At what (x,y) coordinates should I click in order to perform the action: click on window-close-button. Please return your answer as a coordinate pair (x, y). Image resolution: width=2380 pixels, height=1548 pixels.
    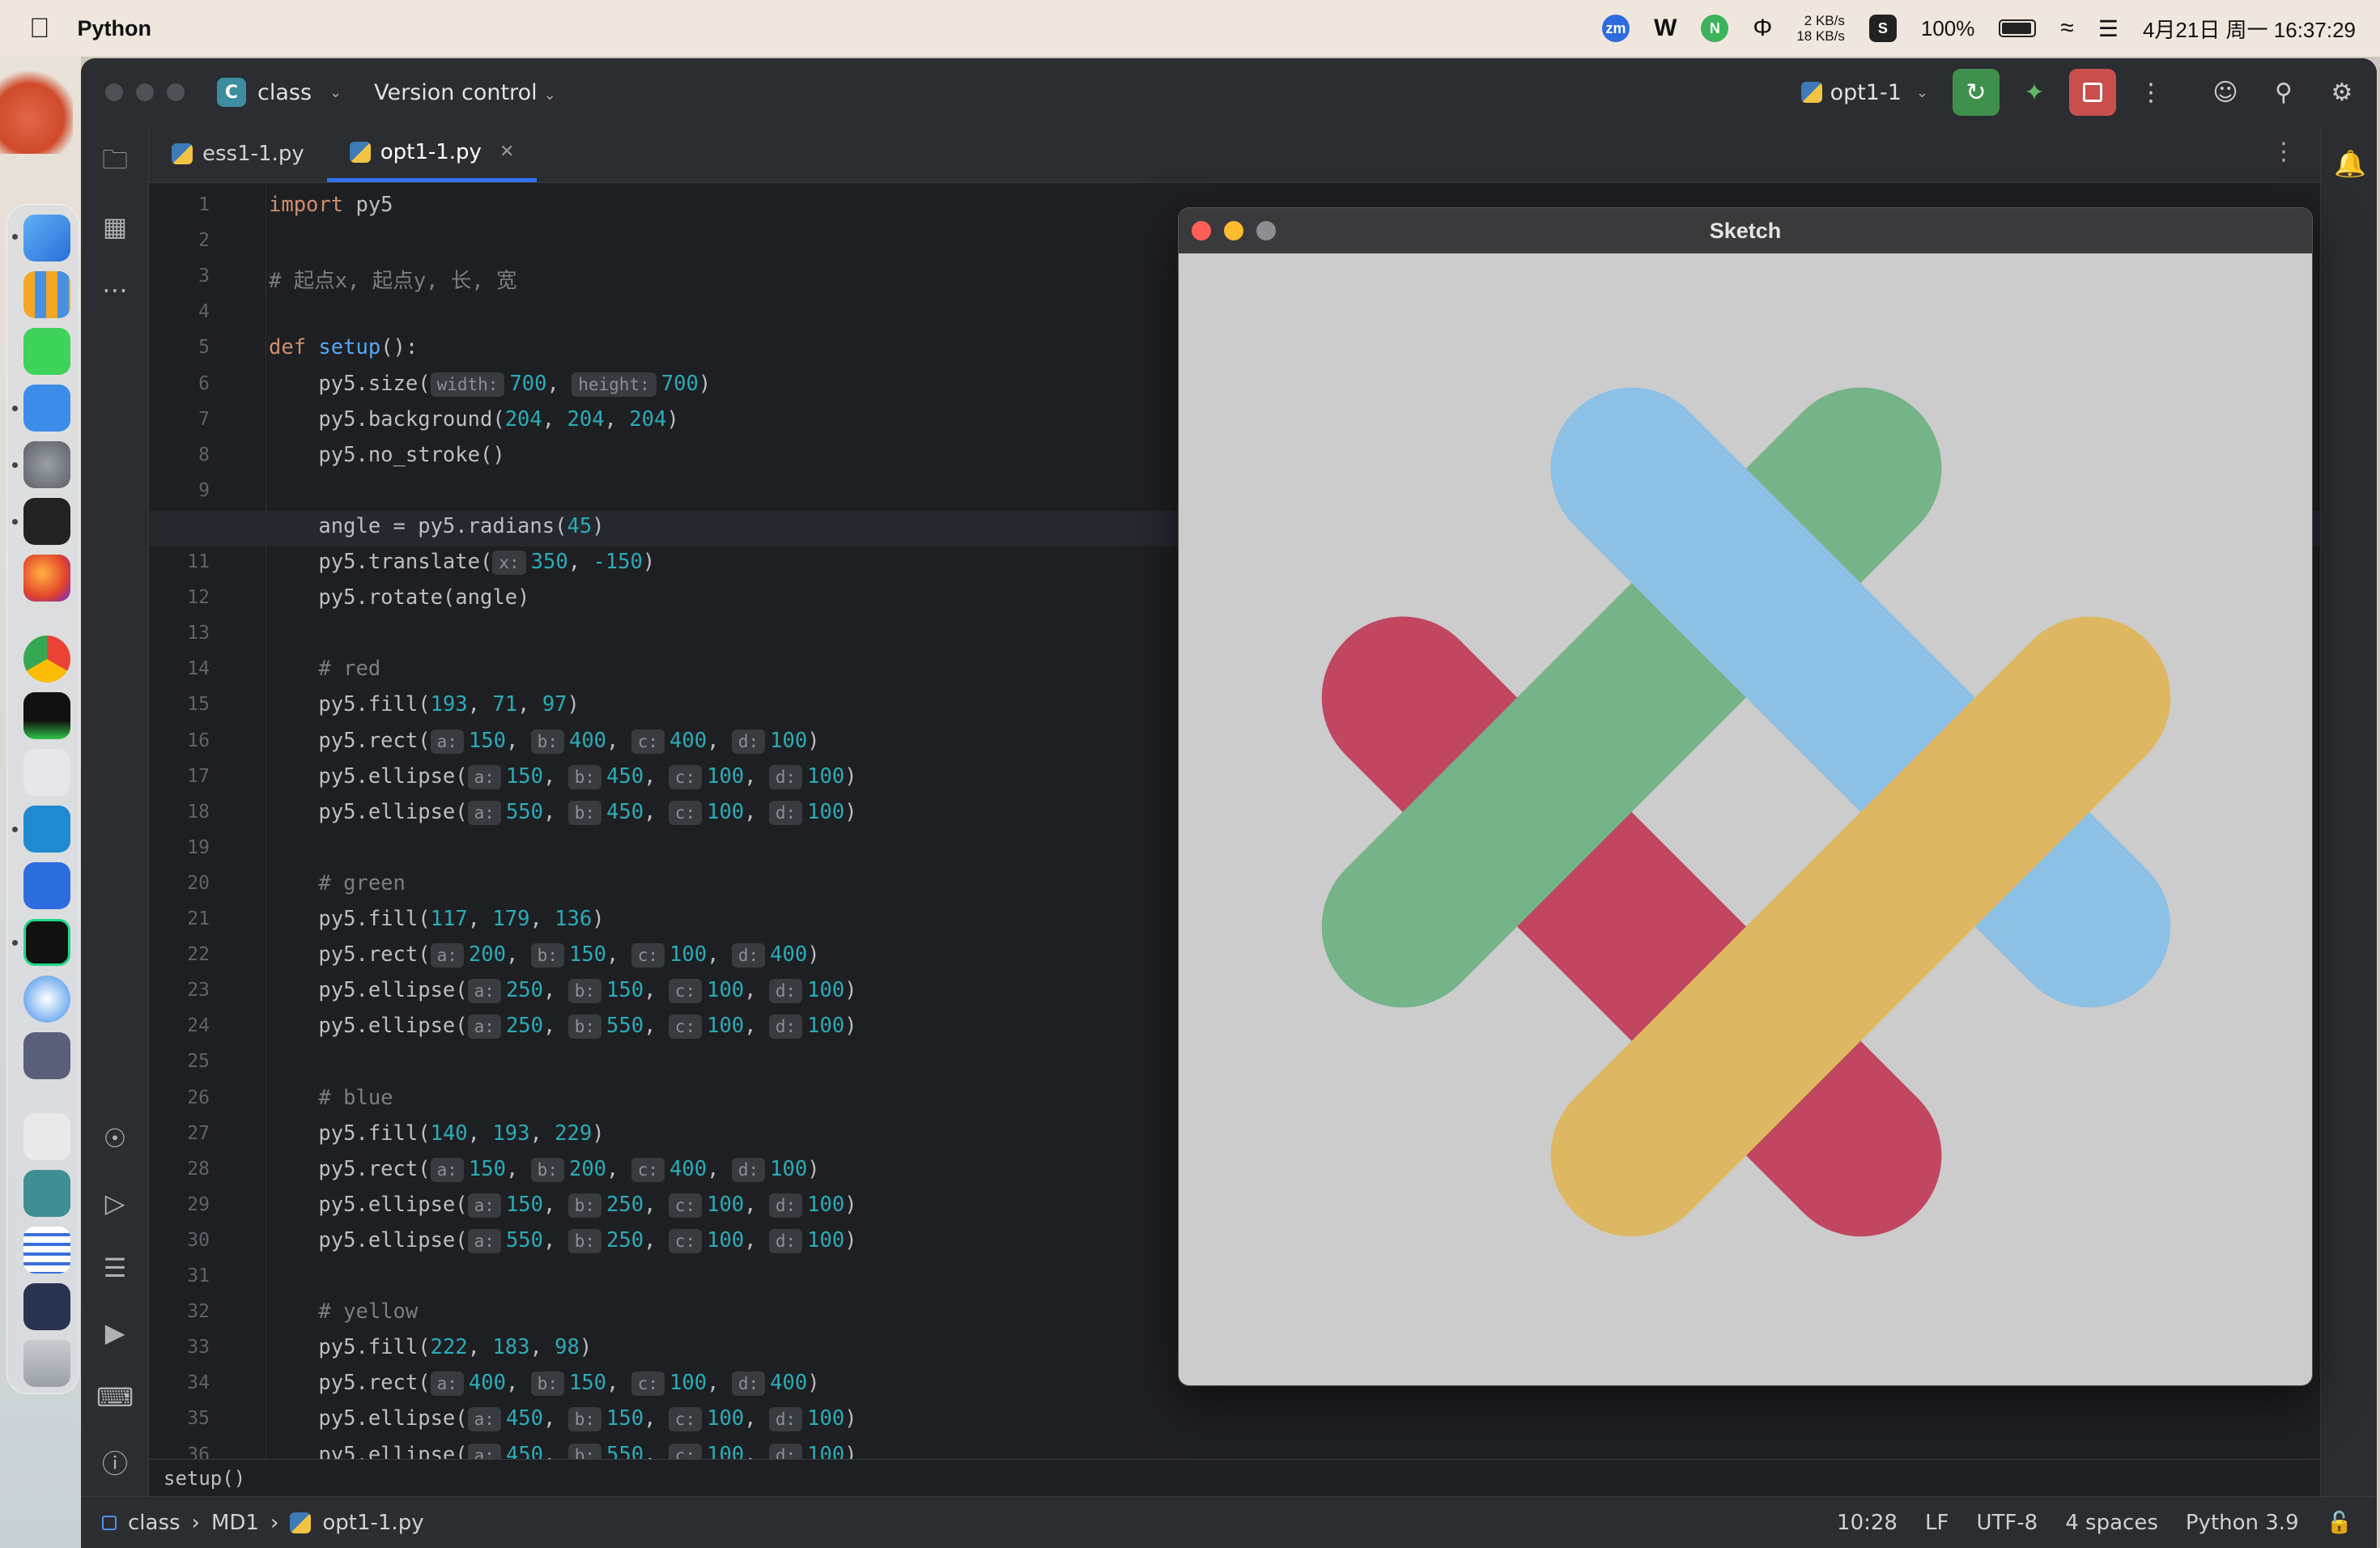
    Looking at the image, I should click on (114, 92).